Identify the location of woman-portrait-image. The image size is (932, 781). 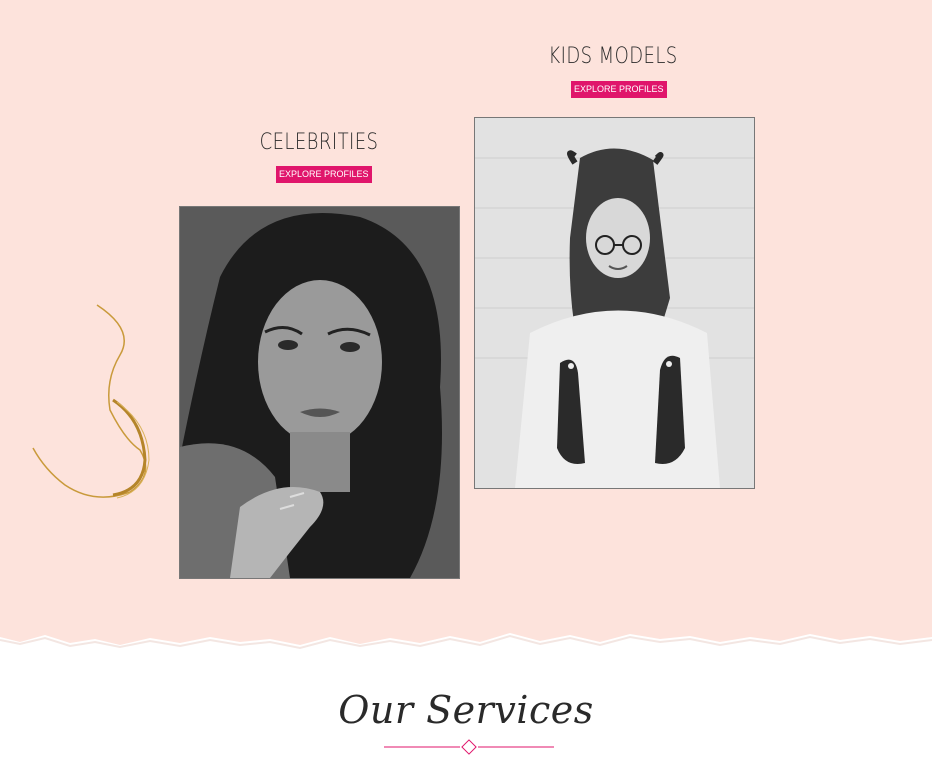
(319, 392).